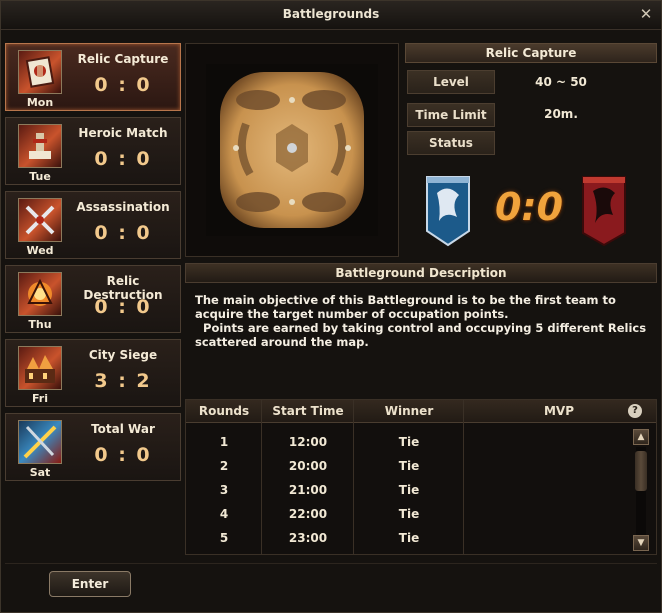 The width and height of the screenshot is (662, 613). Describe the element at coordinates (308, 466) in the screenshot. I see `start-time: 20:00` at that location.